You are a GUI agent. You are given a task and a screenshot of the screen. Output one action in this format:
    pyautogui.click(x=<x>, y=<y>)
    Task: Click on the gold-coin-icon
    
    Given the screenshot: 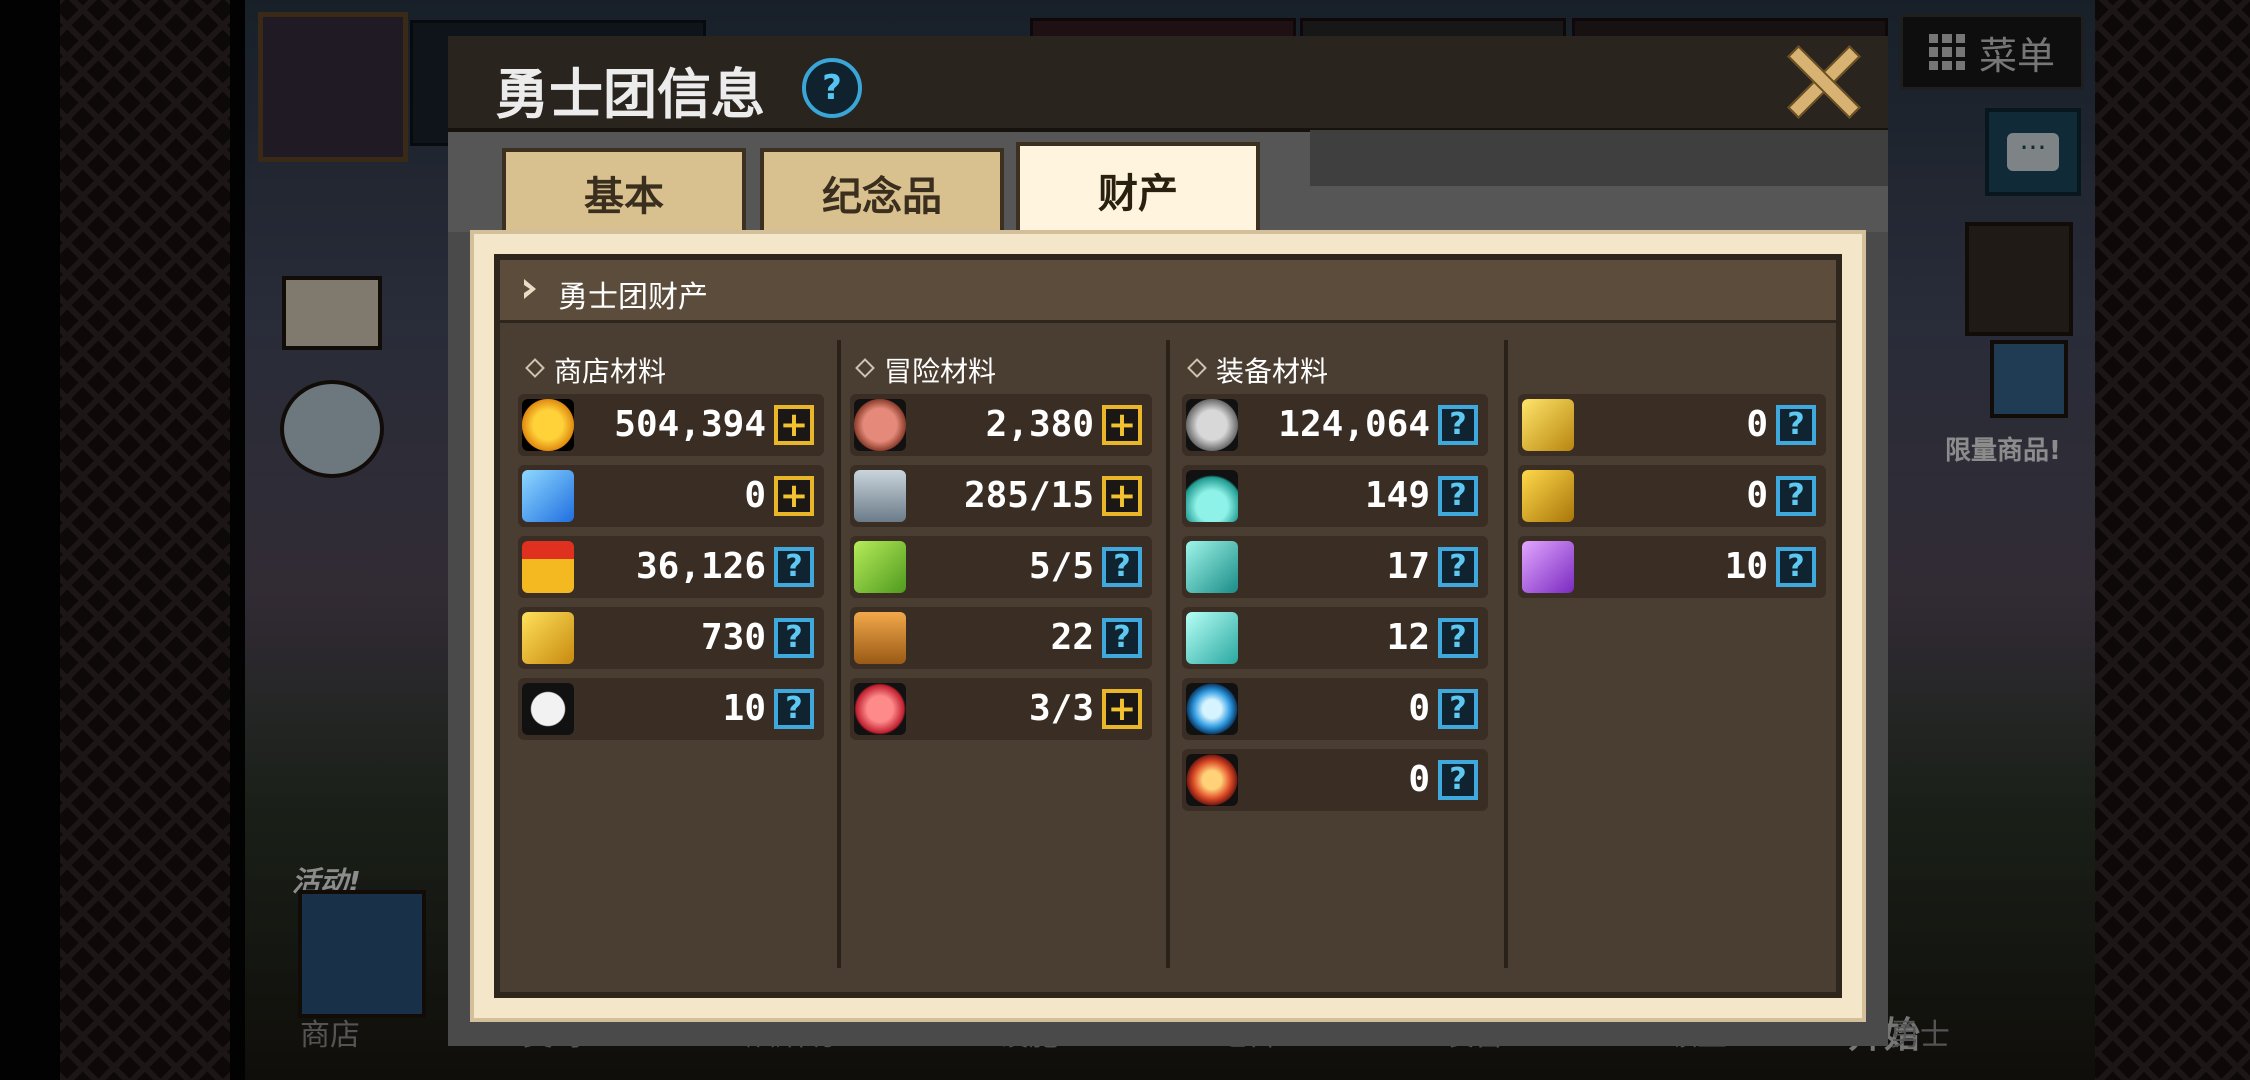 What is the action you would take?
    pyautogui.click(x=548, y=425)
    